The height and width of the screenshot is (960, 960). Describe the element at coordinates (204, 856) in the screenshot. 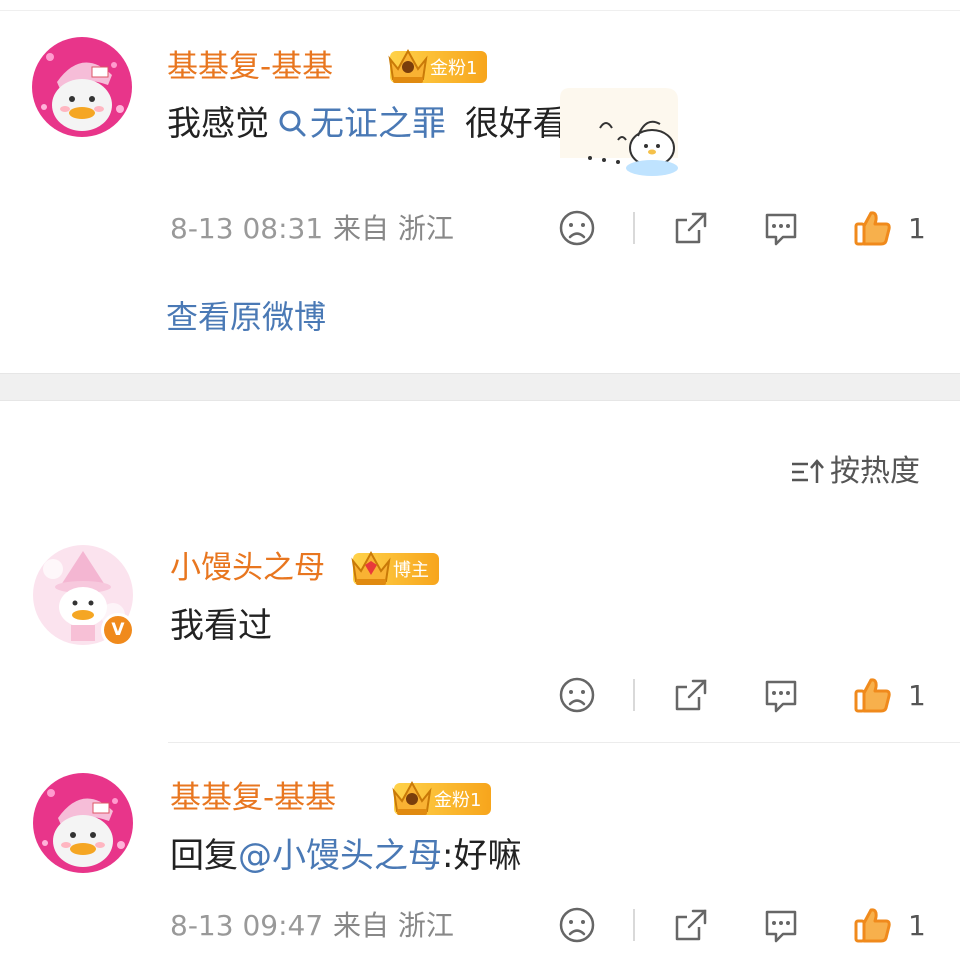

I see `reply-prefix: 回复` at that location.